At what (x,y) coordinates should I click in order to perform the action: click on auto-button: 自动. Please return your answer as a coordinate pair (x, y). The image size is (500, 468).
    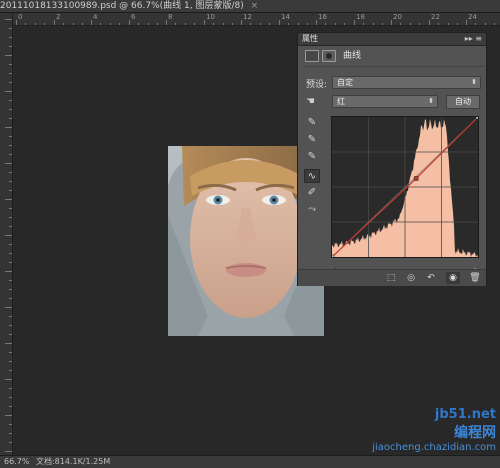
    Looking at the image, I should click on (463, 102).